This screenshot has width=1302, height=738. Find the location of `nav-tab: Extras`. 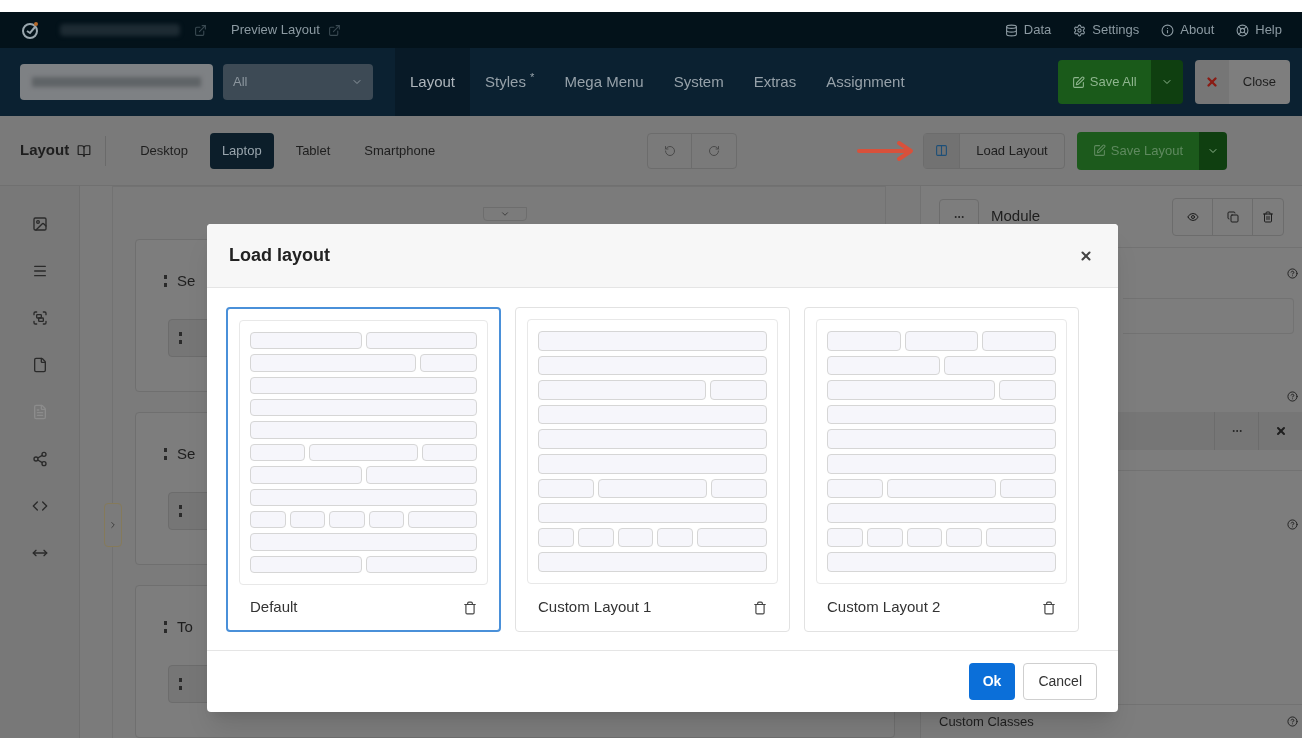

nav-tab: Extras is located at coordinates (775, 82).